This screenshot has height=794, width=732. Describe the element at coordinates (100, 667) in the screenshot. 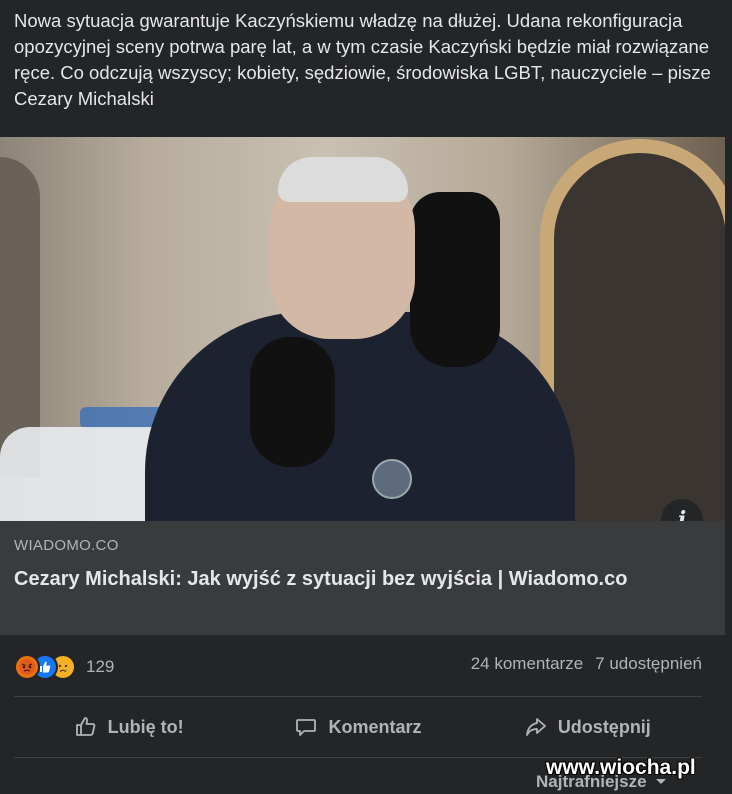

I see `reaction-count: 129` at that location.